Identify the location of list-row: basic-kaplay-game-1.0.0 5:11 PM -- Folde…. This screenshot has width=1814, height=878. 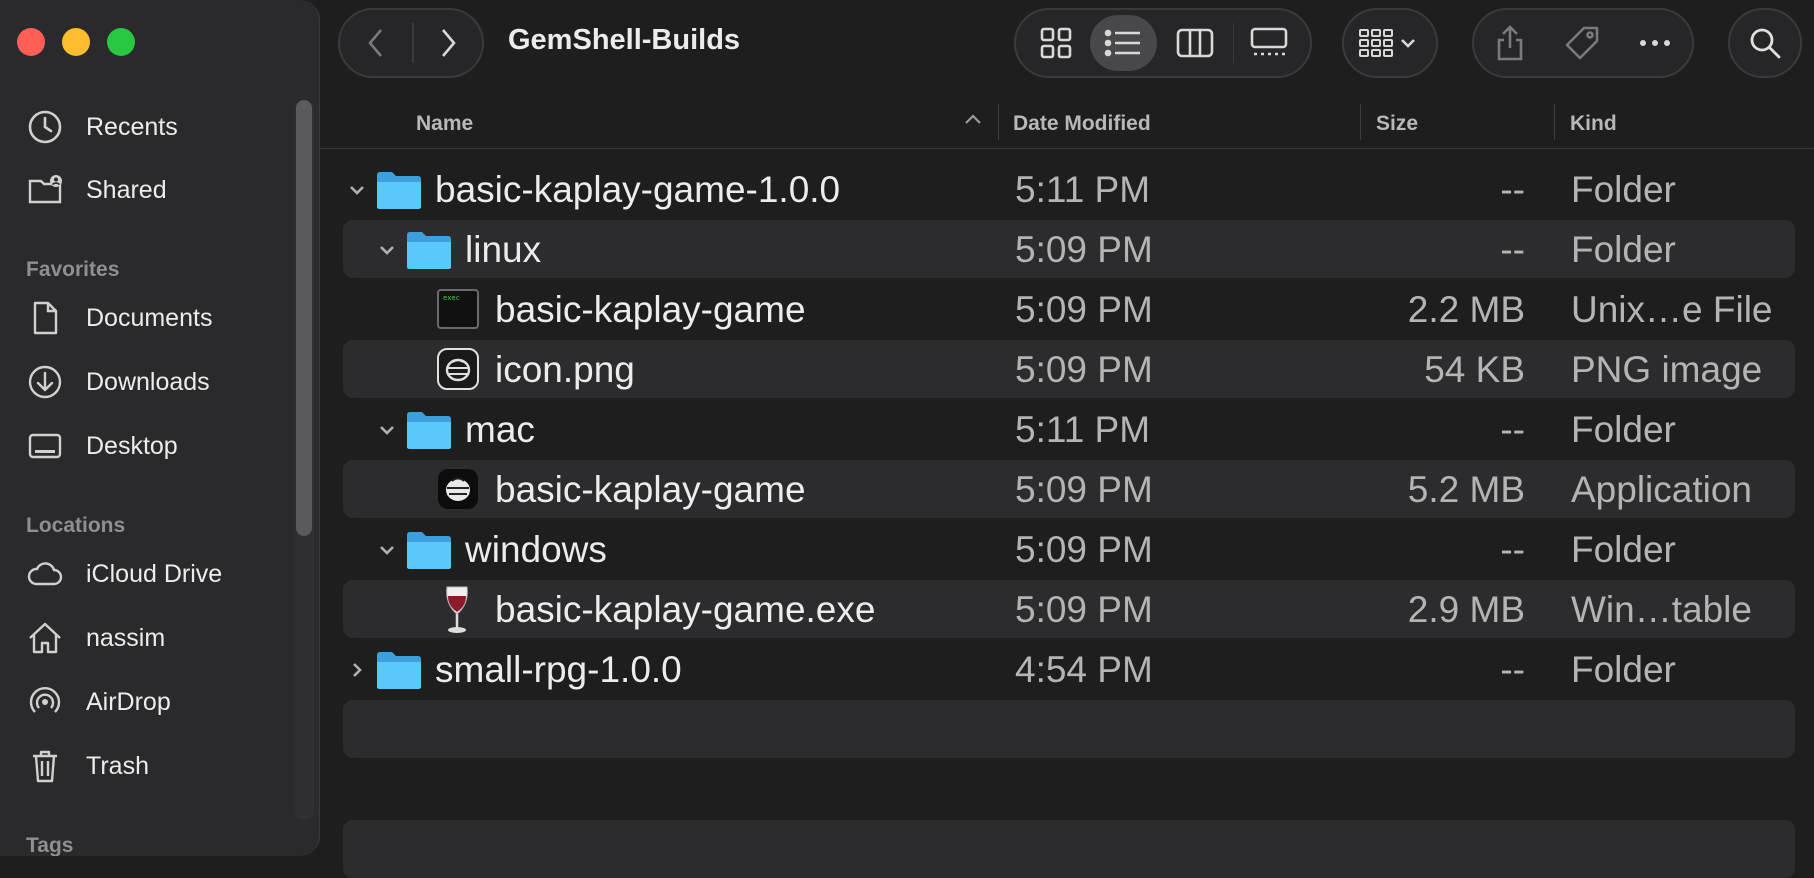
(1069, 189).